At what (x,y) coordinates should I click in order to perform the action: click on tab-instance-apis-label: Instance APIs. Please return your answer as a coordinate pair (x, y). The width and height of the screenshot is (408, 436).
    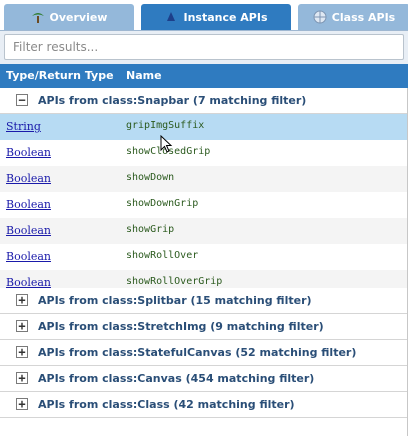
    Looking at the image, I should click on (225, 17).